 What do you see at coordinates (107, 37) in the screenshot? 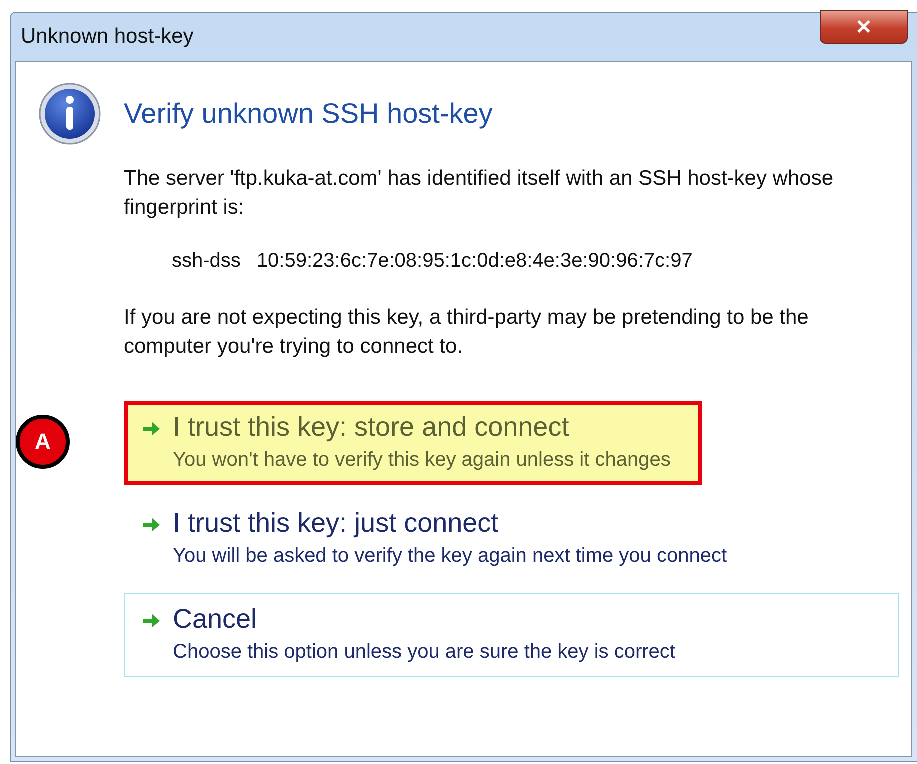
I see `window-title: Unknown host-key` at bounding box center [107, 37].